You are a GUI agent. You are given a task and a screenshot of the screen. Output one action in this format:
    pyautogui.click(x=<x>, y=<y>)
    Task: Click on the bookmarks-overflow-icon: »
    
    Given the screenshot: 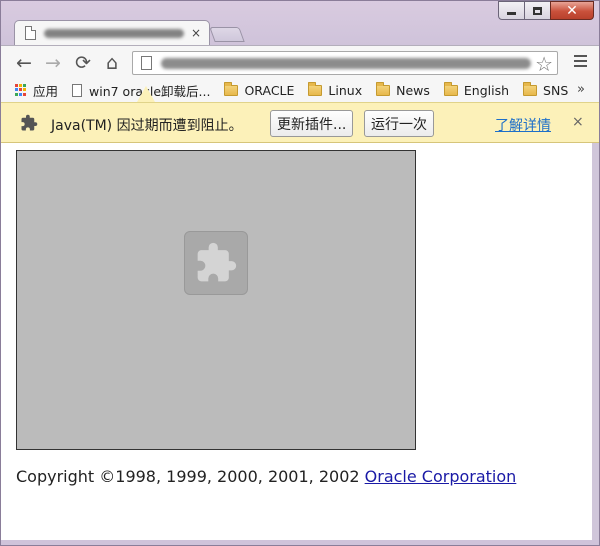 What is the action you would take?
    pyautogui.click(x=581, y=89)
    